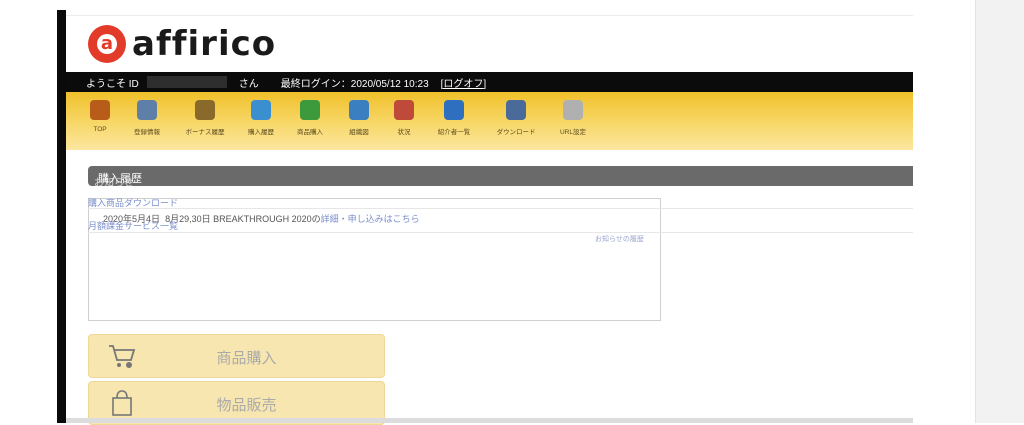 The width and height of the screenshot is (1024, 425). What do you see at coordinates (246, 405) in the screenshot?
I see `button-label: 物品販売` at bounding box center [246, 405].